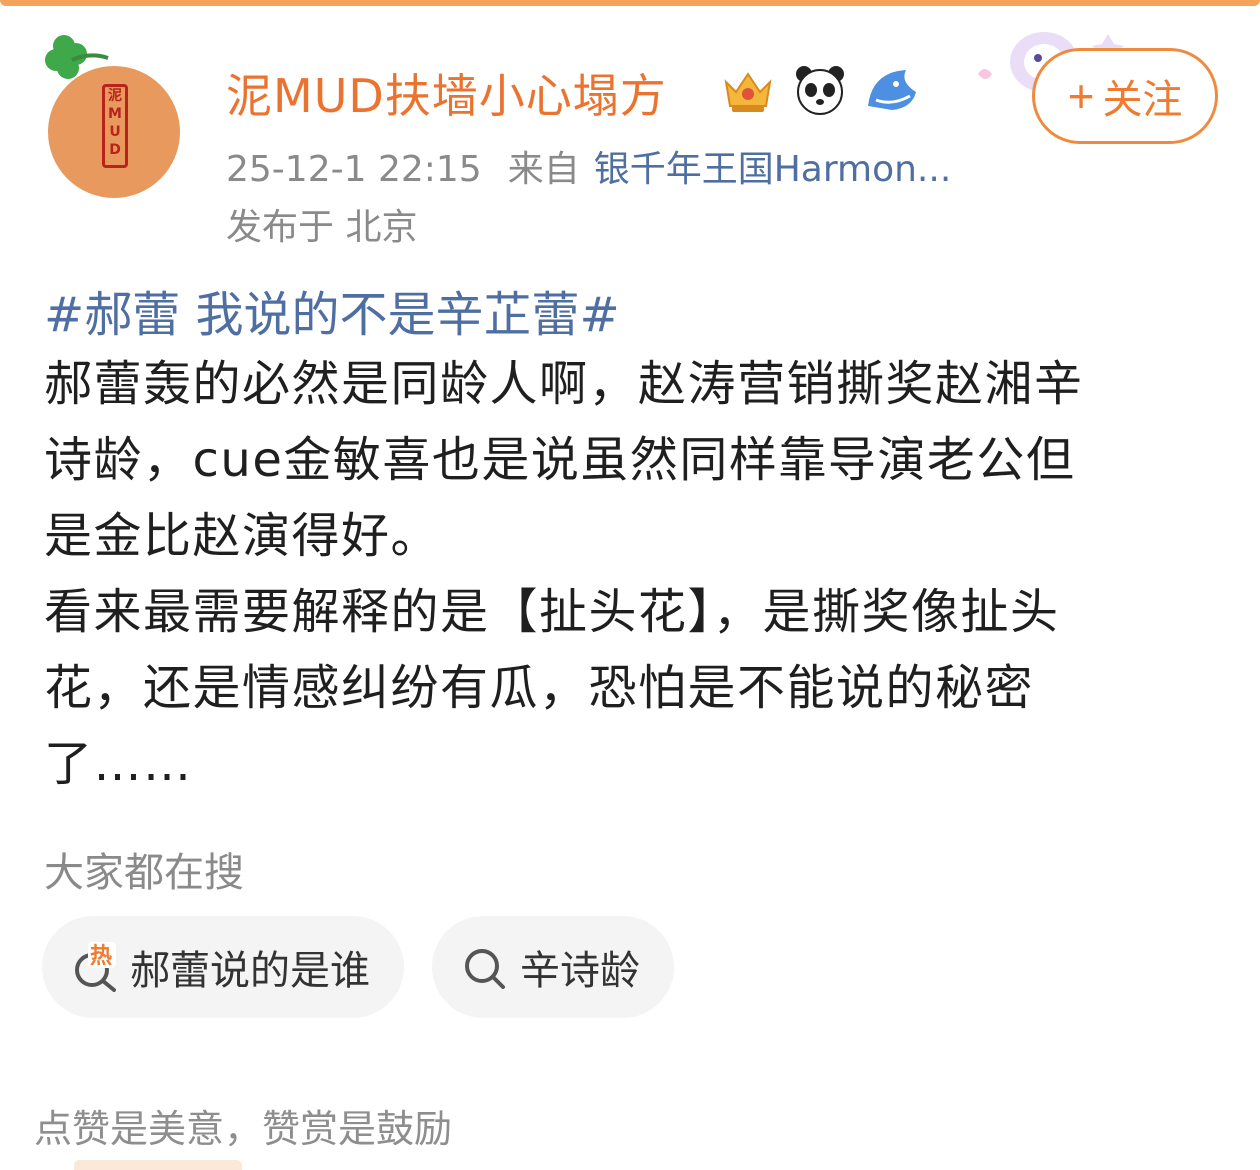 The width and height of the screenshot is (1260, 1170). Describe the element at coordinates (539, 688) in the screenshot. I see `post-text-line: 花，还是情感纠纷有瓜，恐怕是不能说的秘密` at that location.